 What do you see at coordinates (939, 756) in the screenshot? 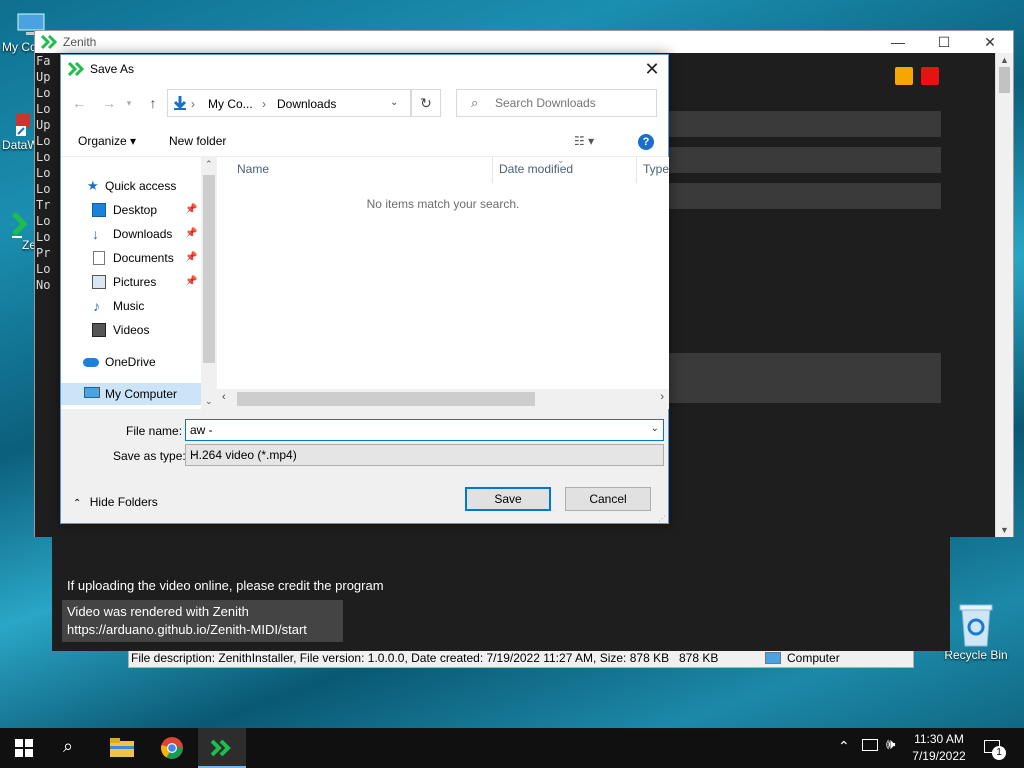
I see `clock-date: 7/19/2022` at bounding box center [939, 756].